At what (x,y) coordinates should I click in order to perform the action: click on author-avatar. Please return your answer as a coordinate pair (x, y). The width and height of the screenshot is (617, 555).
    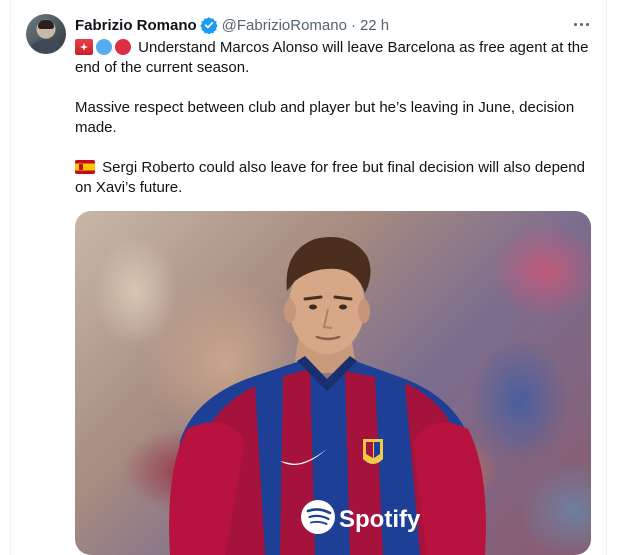
    Looking at the image, I should click on (46, 34).